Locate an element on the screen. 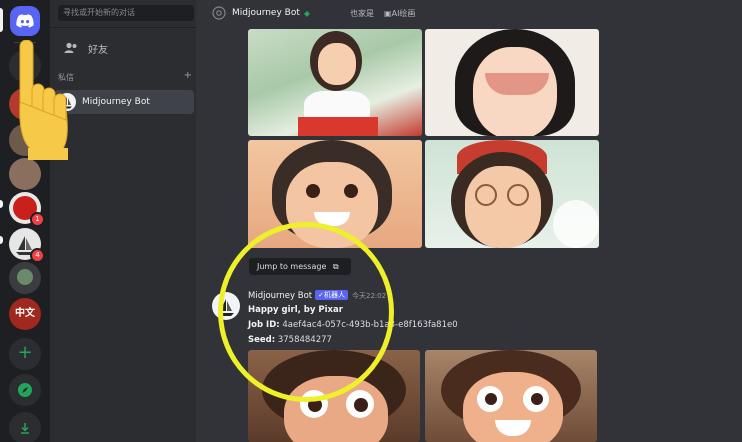 The width and height of the screenshot is (742, 442). friends-nav-item: 好友 is located at coordinates (124, 48).